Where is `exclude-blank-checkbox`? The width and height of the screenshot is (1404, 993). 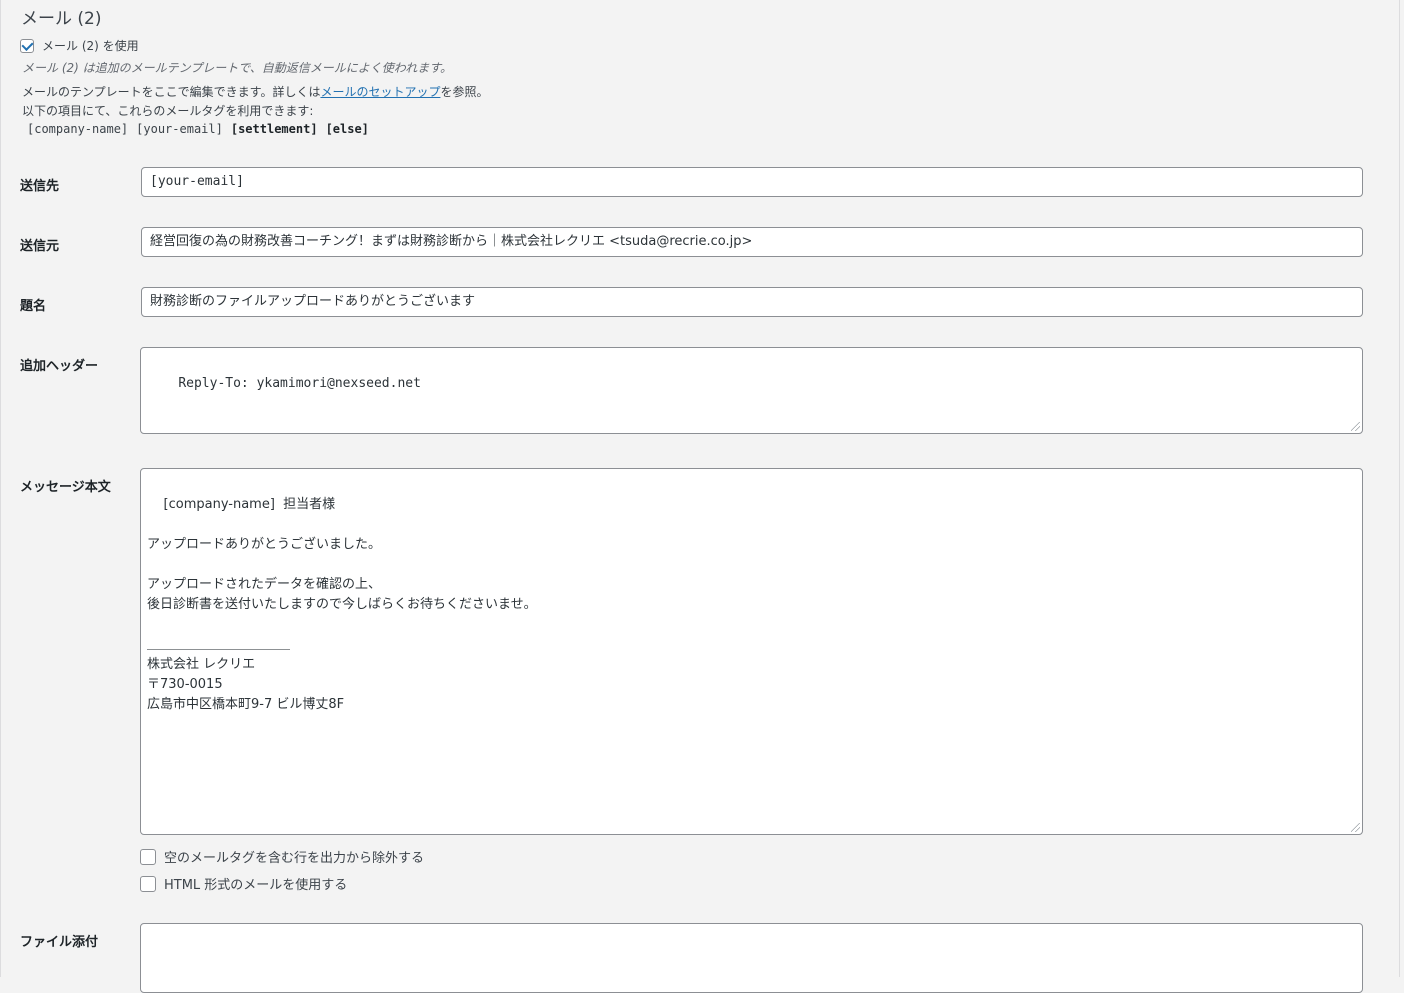 exclude-blank-checkbox is located at coordinates (148, 856).